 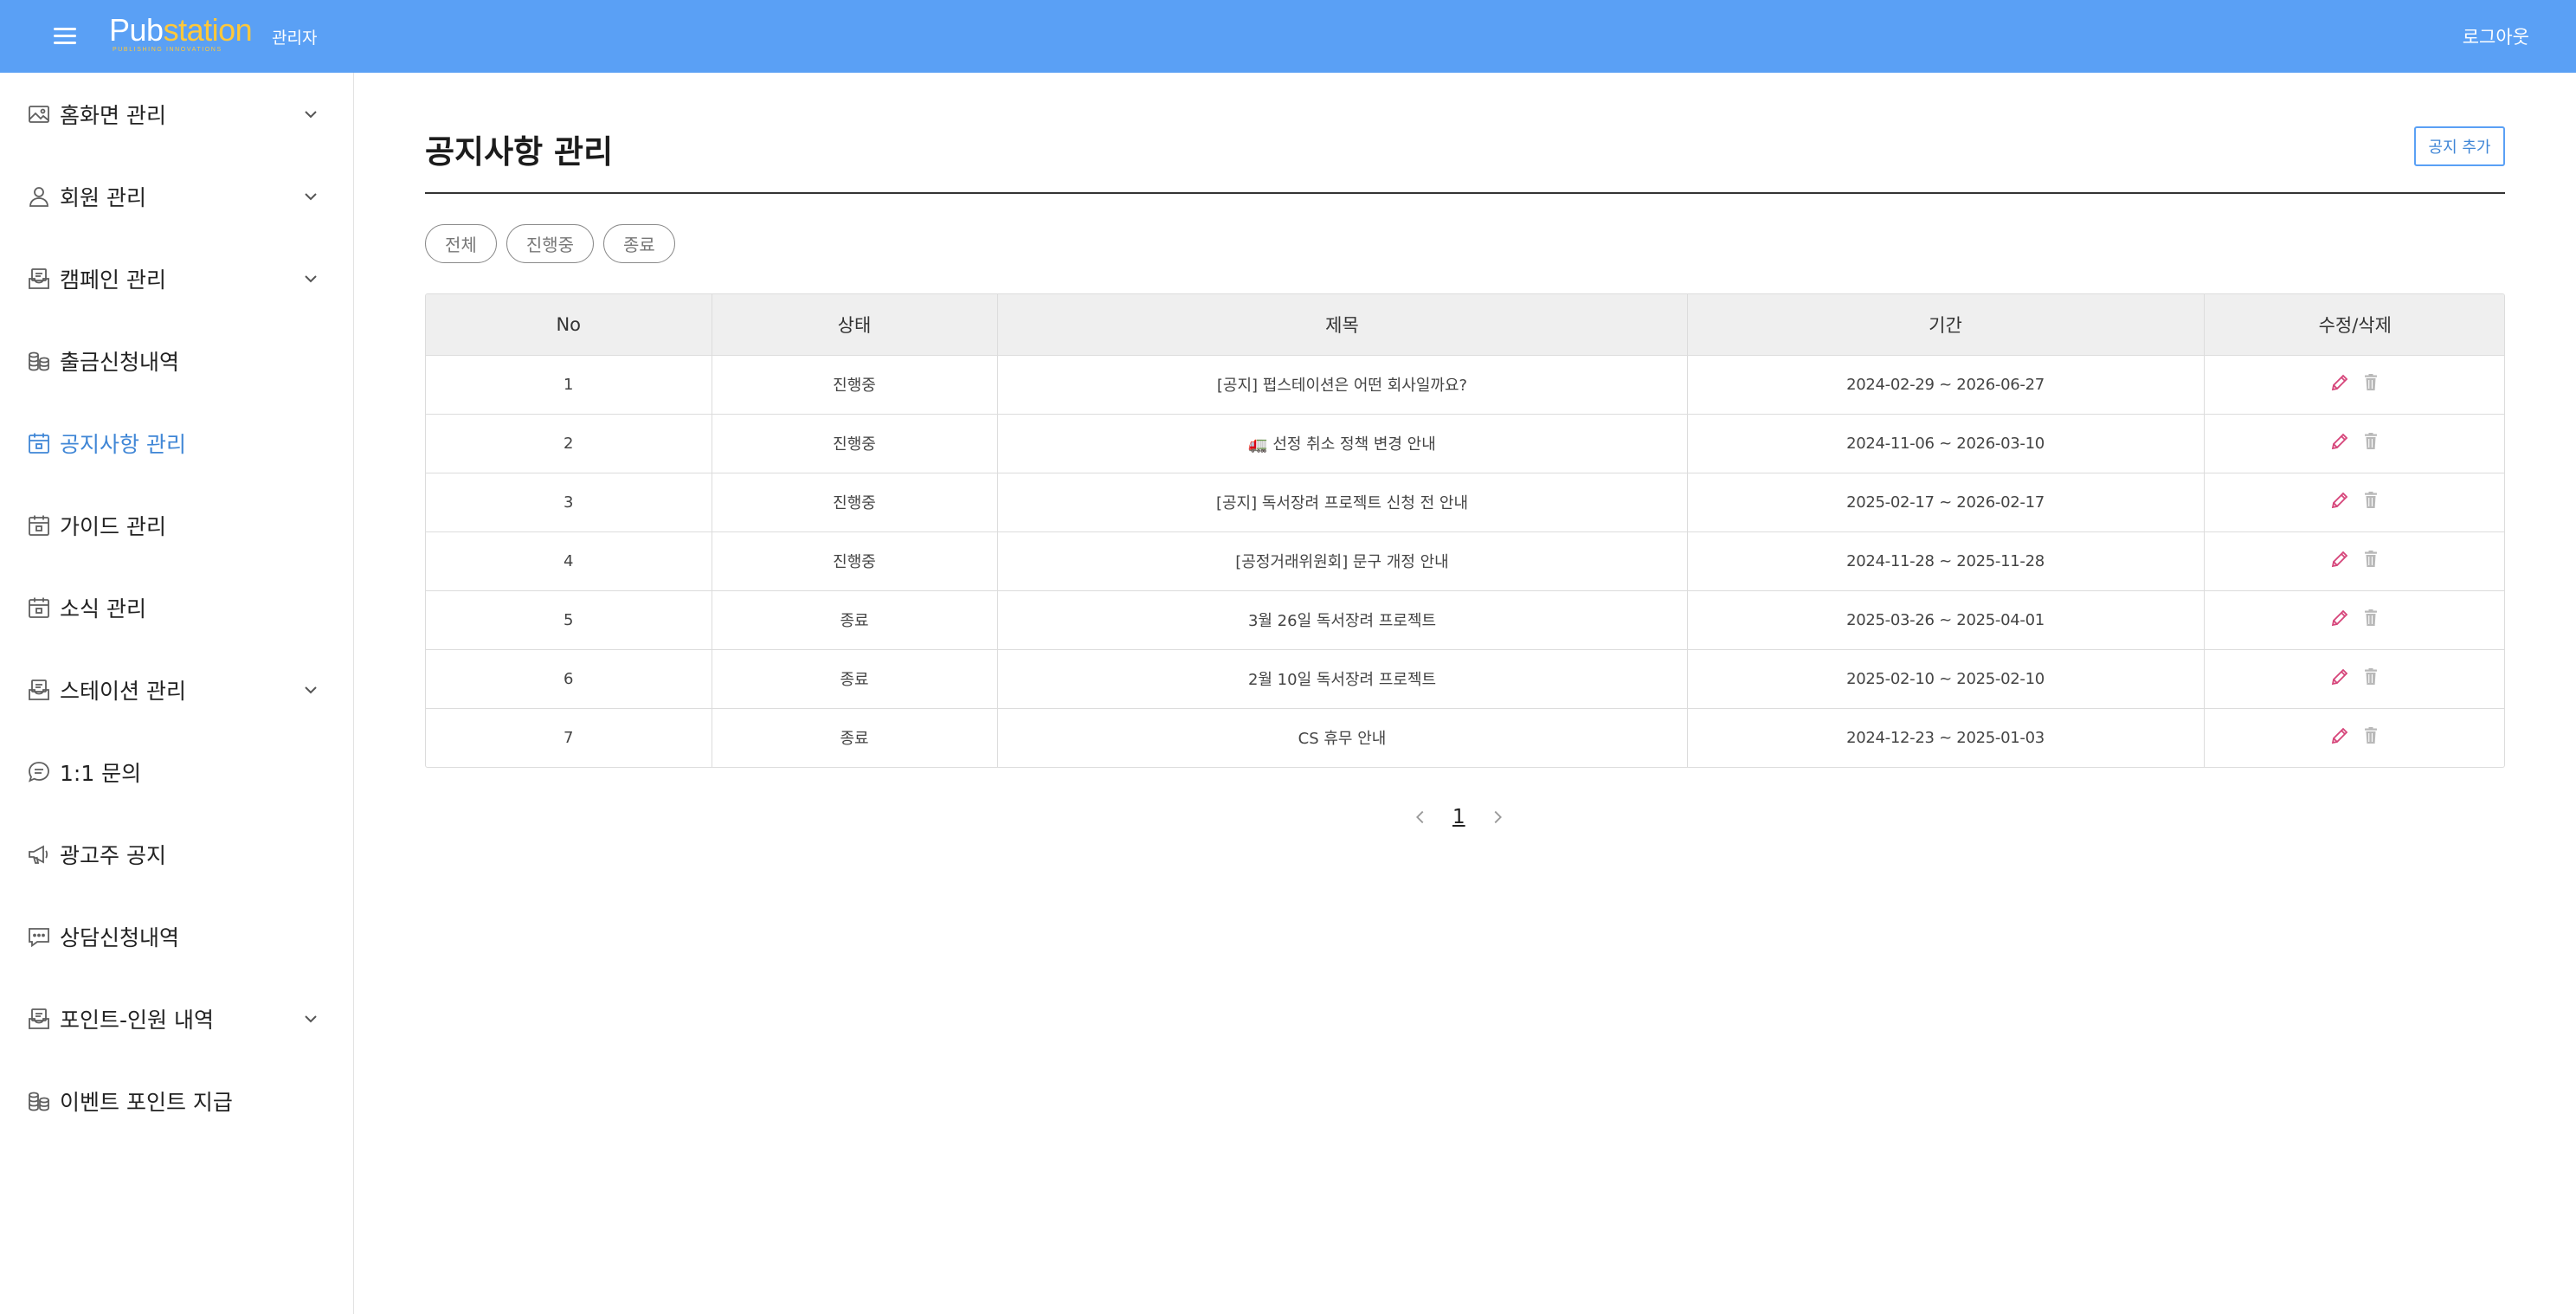 What do you see at coordinates (2459, 146) in the screenshot?
I see `add-notice-button: 공지 추가` at bounding box center [2459, 146].